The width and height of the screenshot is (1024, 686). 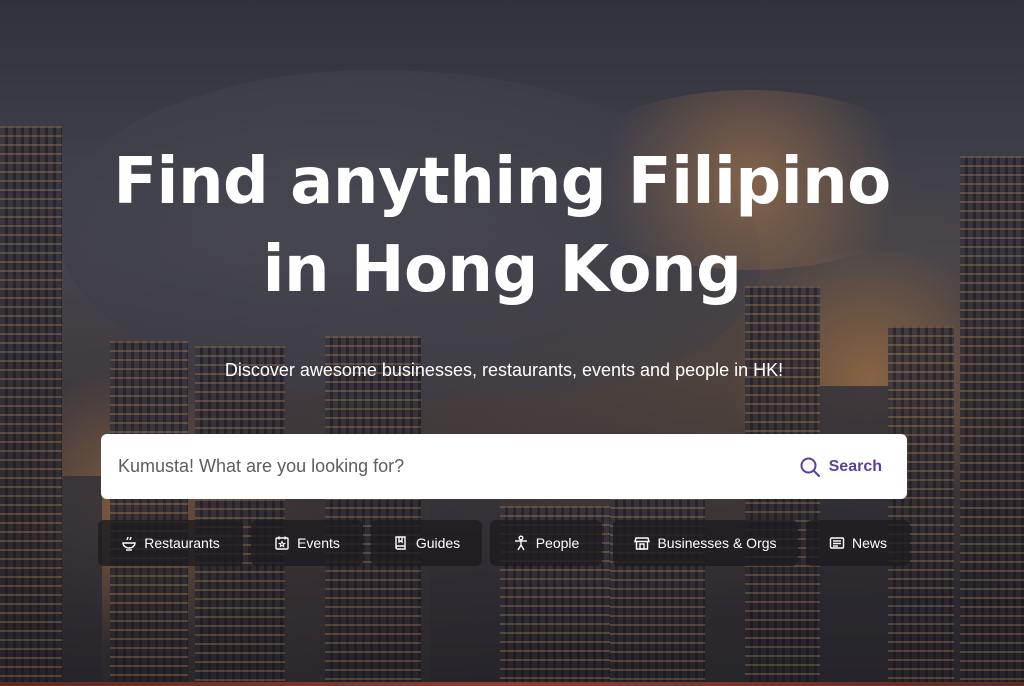 I want to click on book-icon, so click(x=401, y=543).